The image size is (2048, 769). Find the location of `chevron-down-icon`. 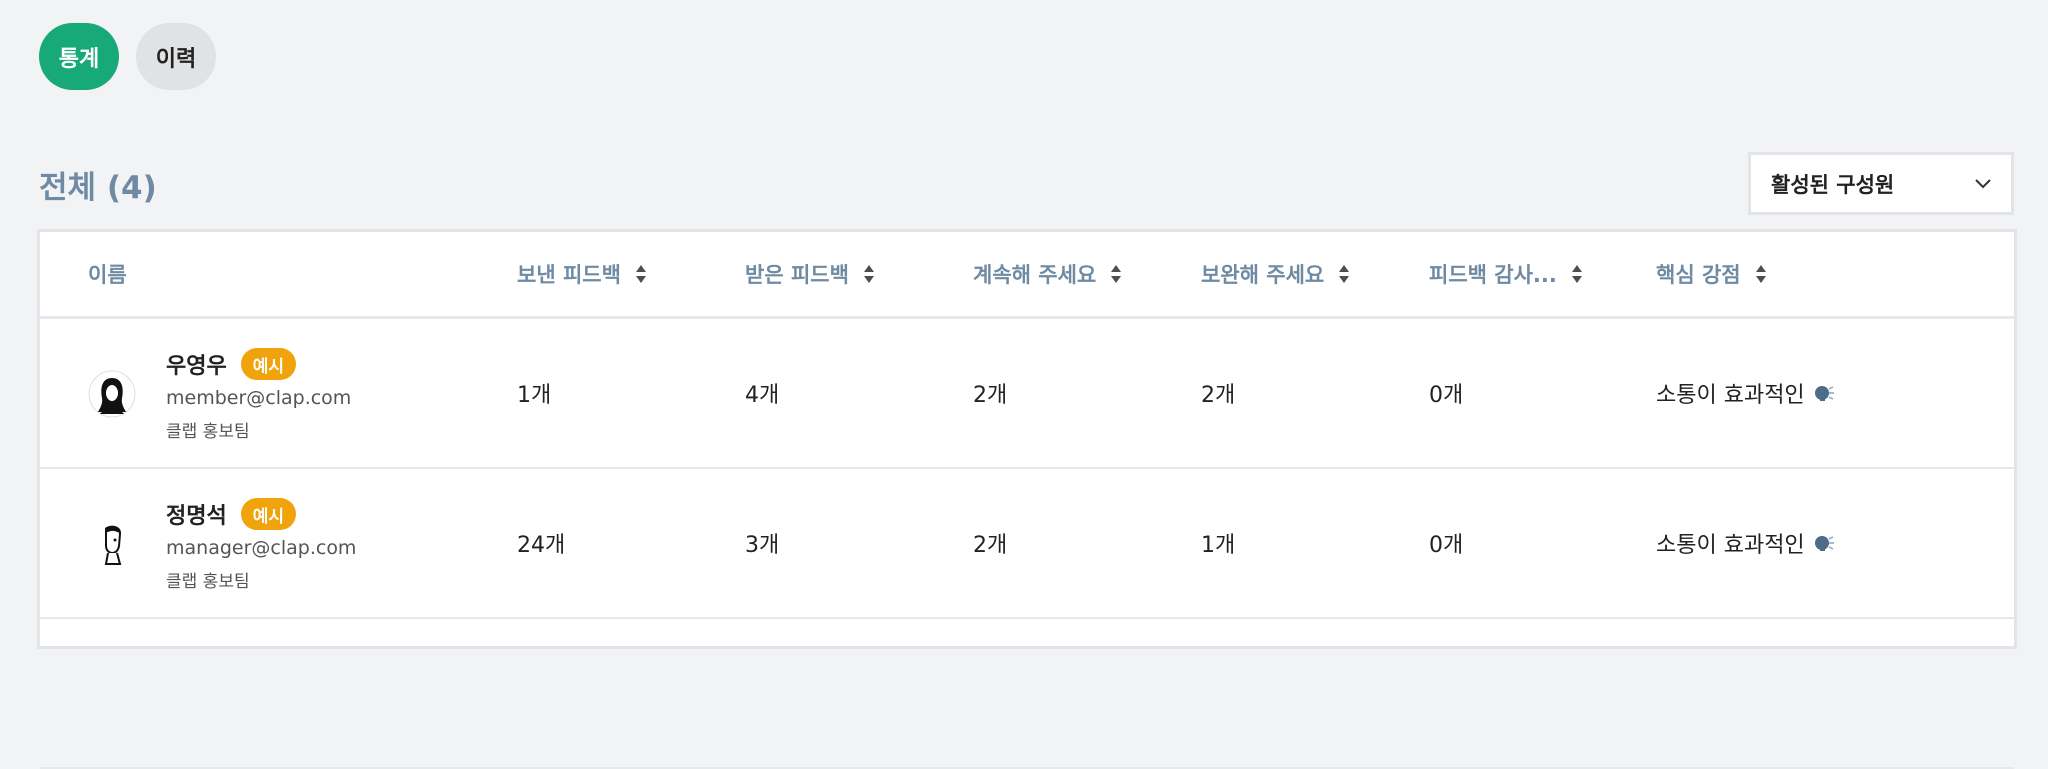

chevron-down-icon is located at coordinates (1983, 184).